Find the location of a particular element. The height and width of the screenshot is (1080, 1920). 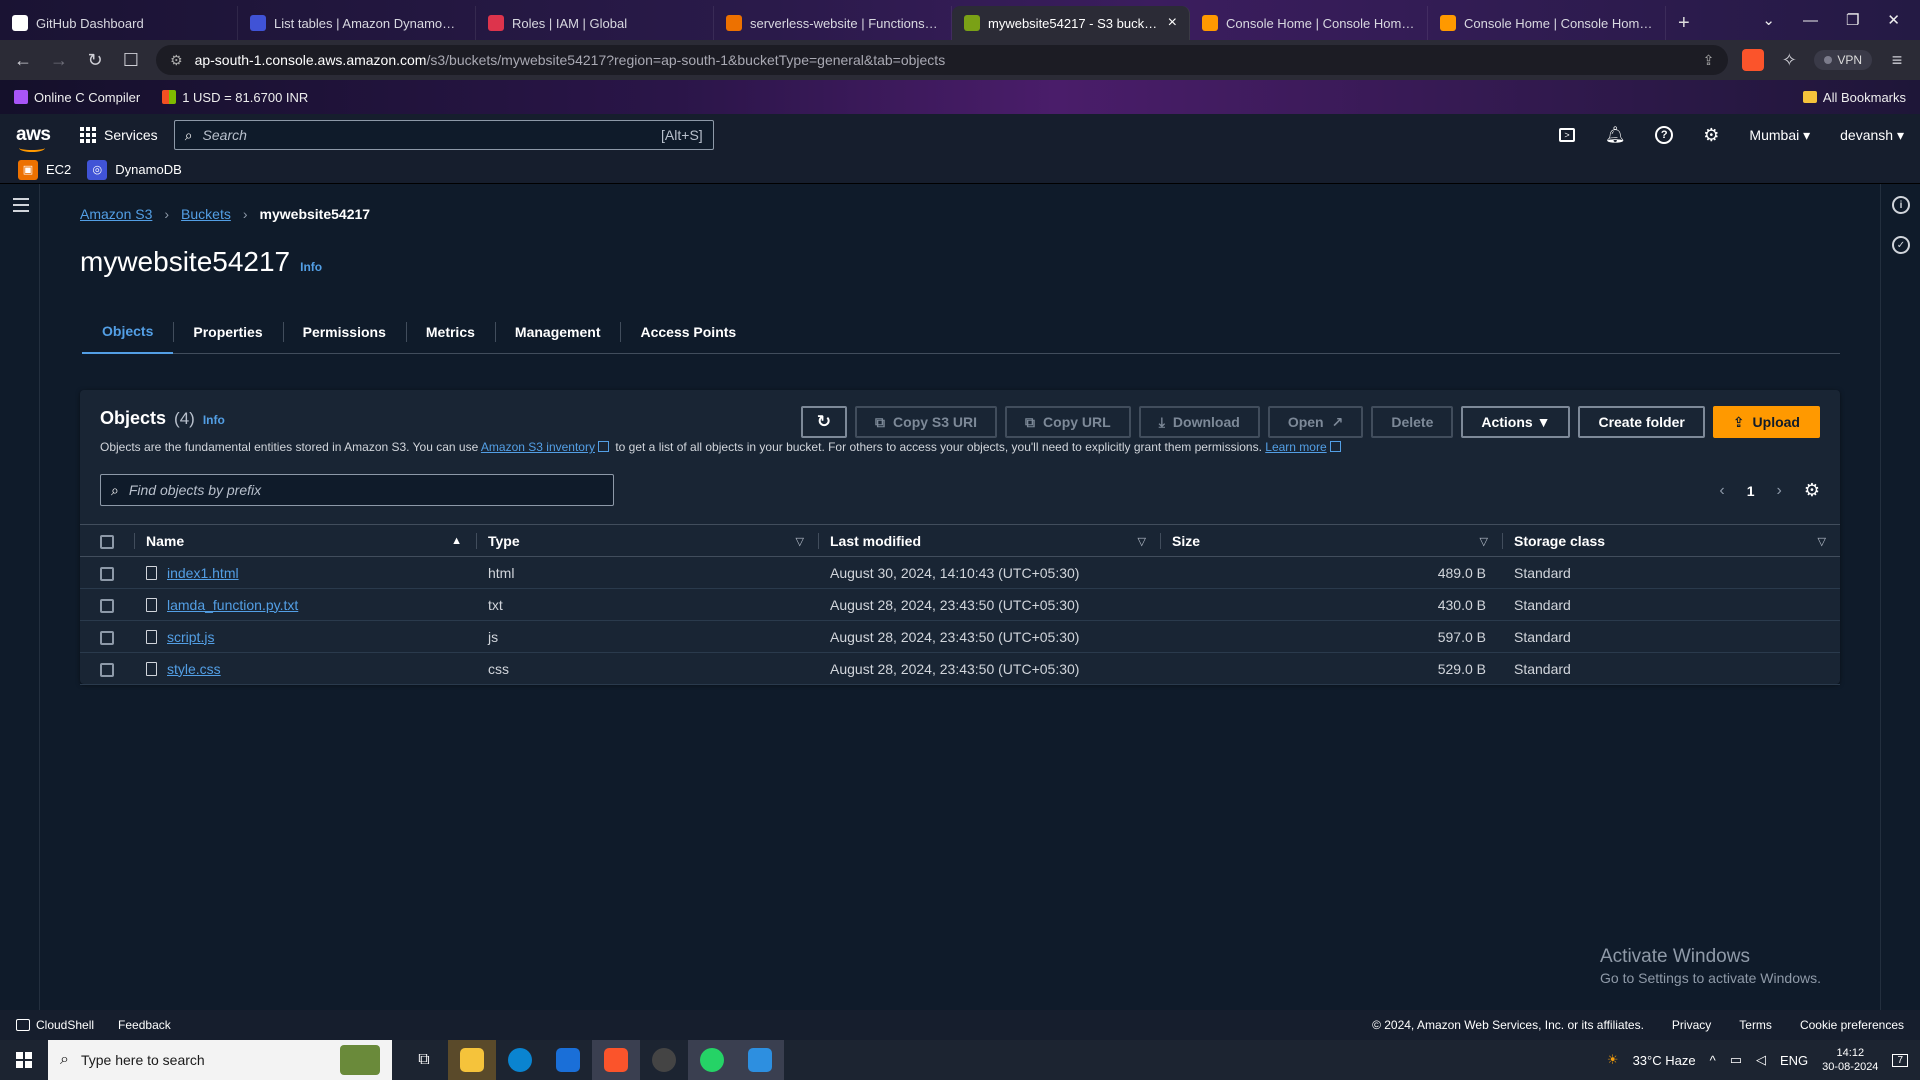

terms-link: Terms is located at coordinates (1755, 1025).